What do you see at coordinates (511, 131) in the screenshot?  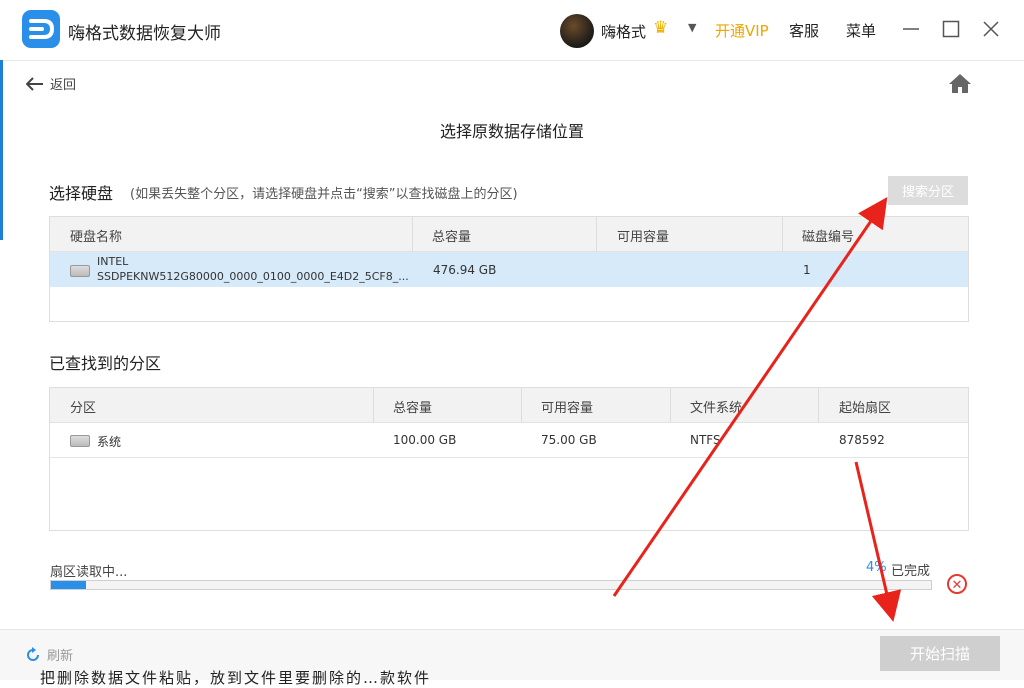 I see `page-title: 选择原数据存储位置` at bounding box center [511, 131].